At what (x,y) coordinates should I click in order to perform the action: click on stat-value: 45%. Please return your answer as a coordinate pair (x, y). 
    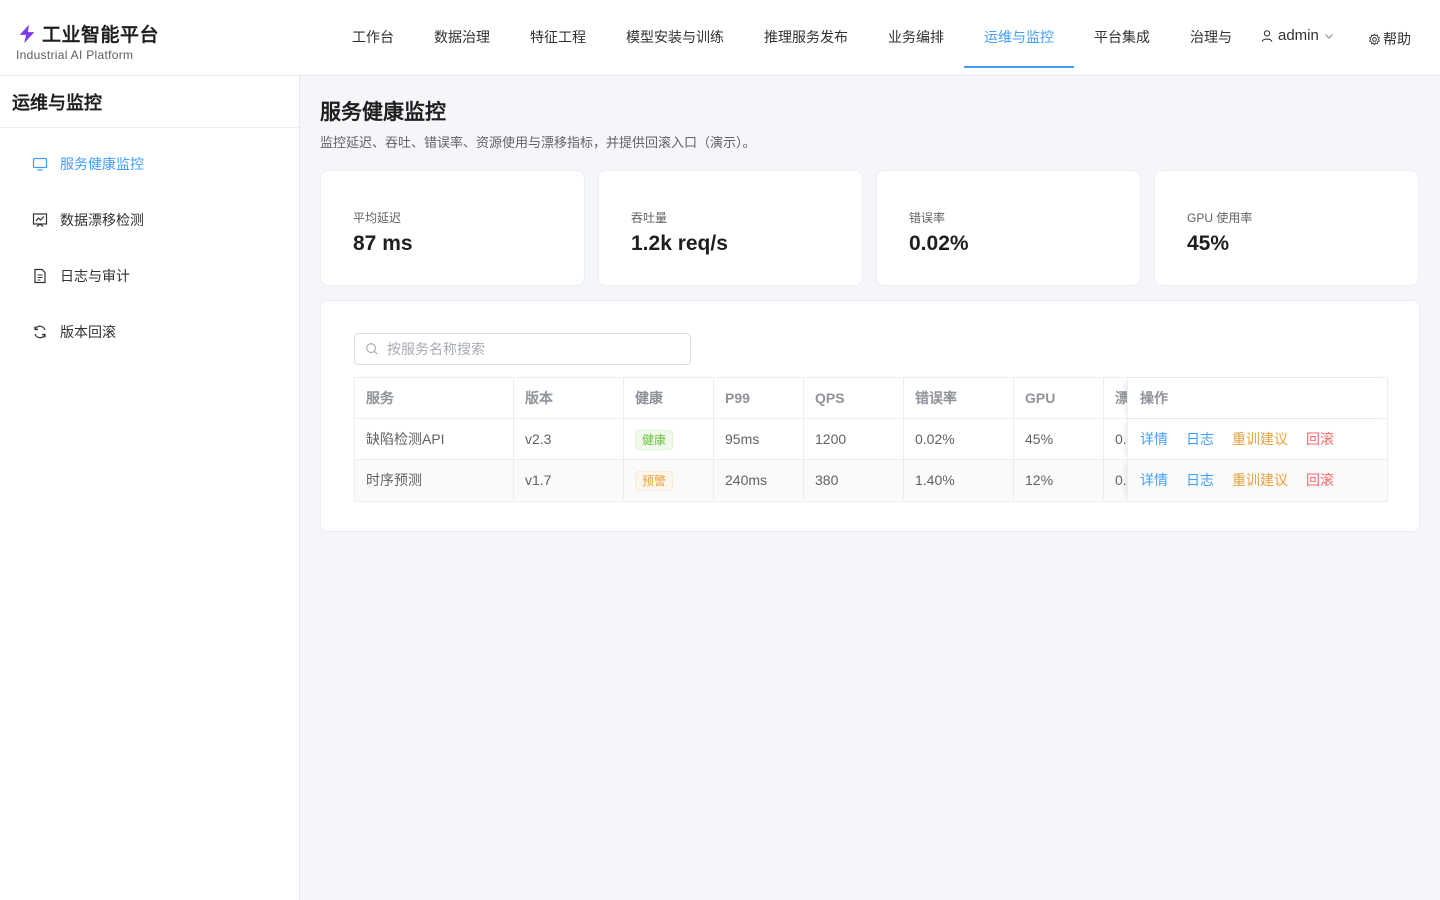
    Looking at the image, I should click on (1208, 243).